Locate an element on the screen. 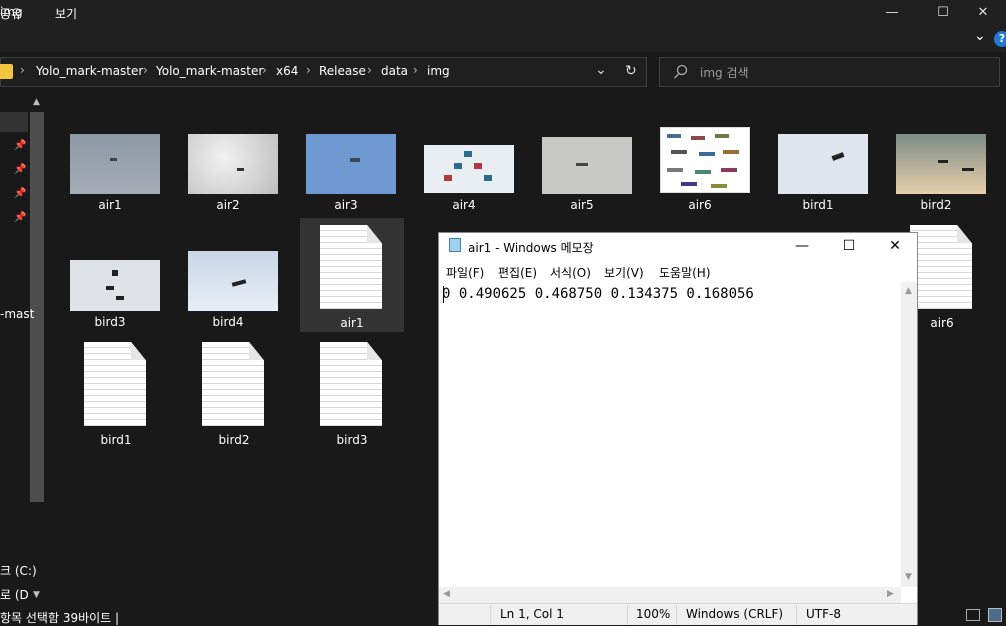 This screenshot has height=626, width=1006. file-label: air4 is located at coordinates (464, 205).